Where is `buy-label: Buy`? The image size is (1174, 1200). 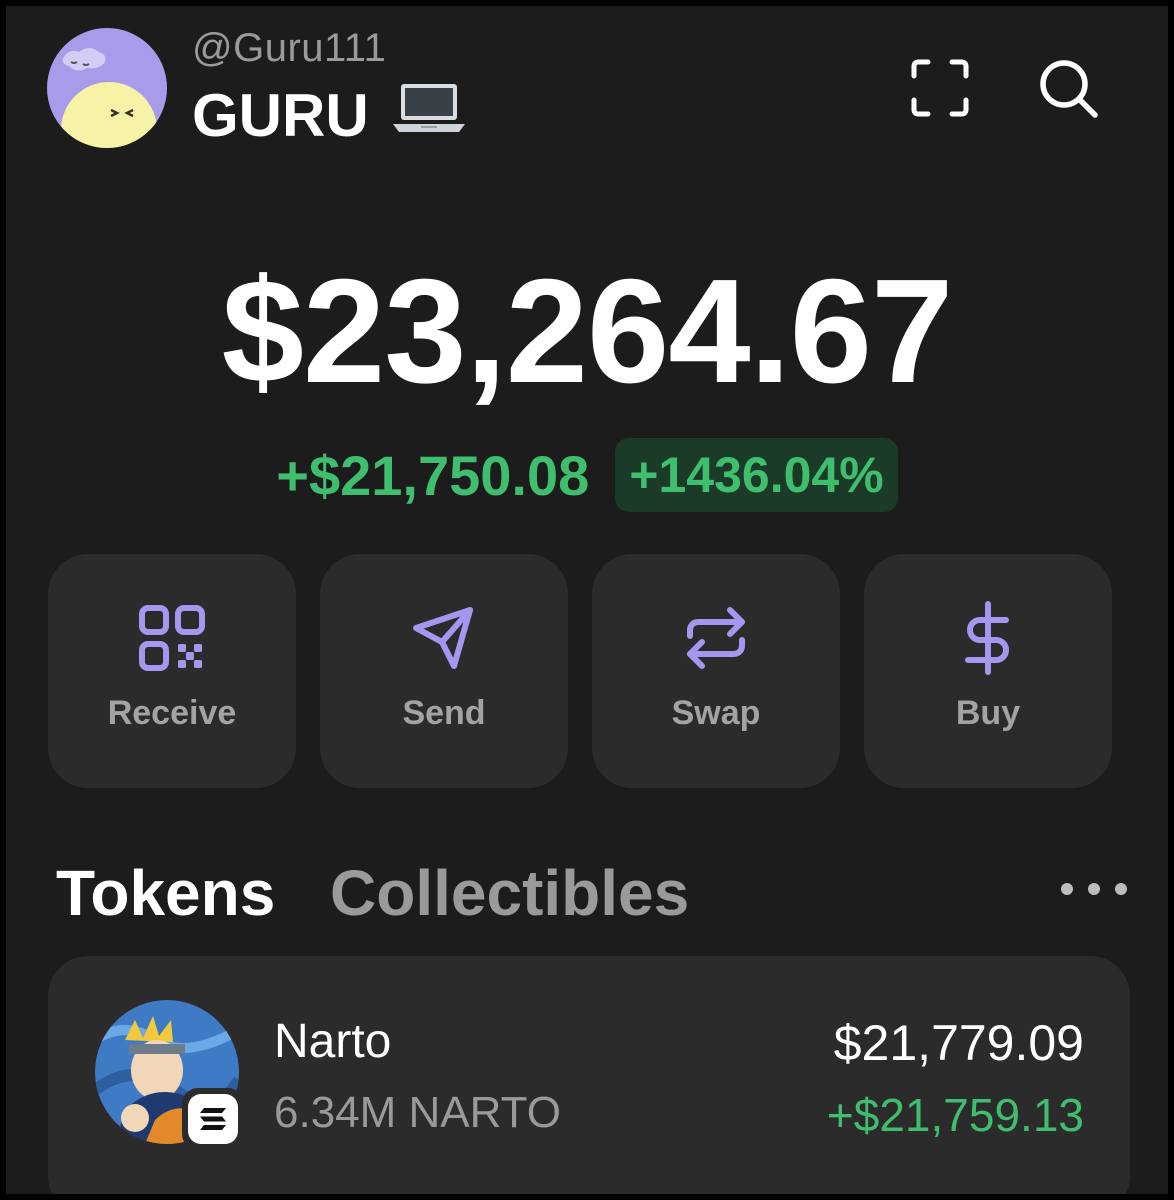 buy-label: Buy is located at coordinates (988, 713).